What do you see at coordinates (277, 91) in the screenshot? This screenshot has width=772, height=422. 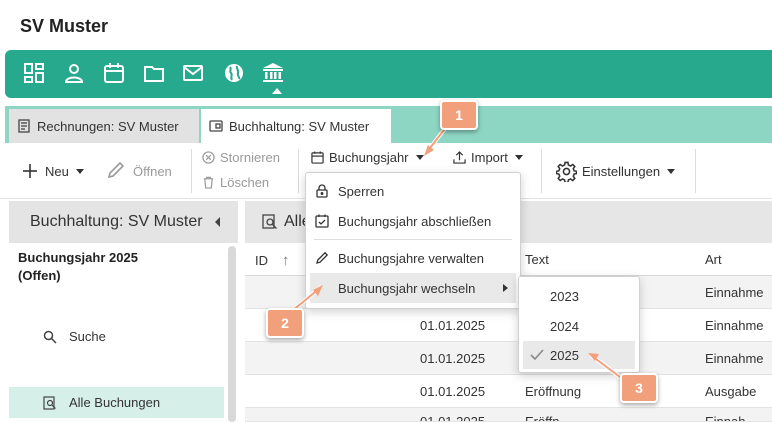 I see `active-module-indicator` at bounding box center [277, 91].